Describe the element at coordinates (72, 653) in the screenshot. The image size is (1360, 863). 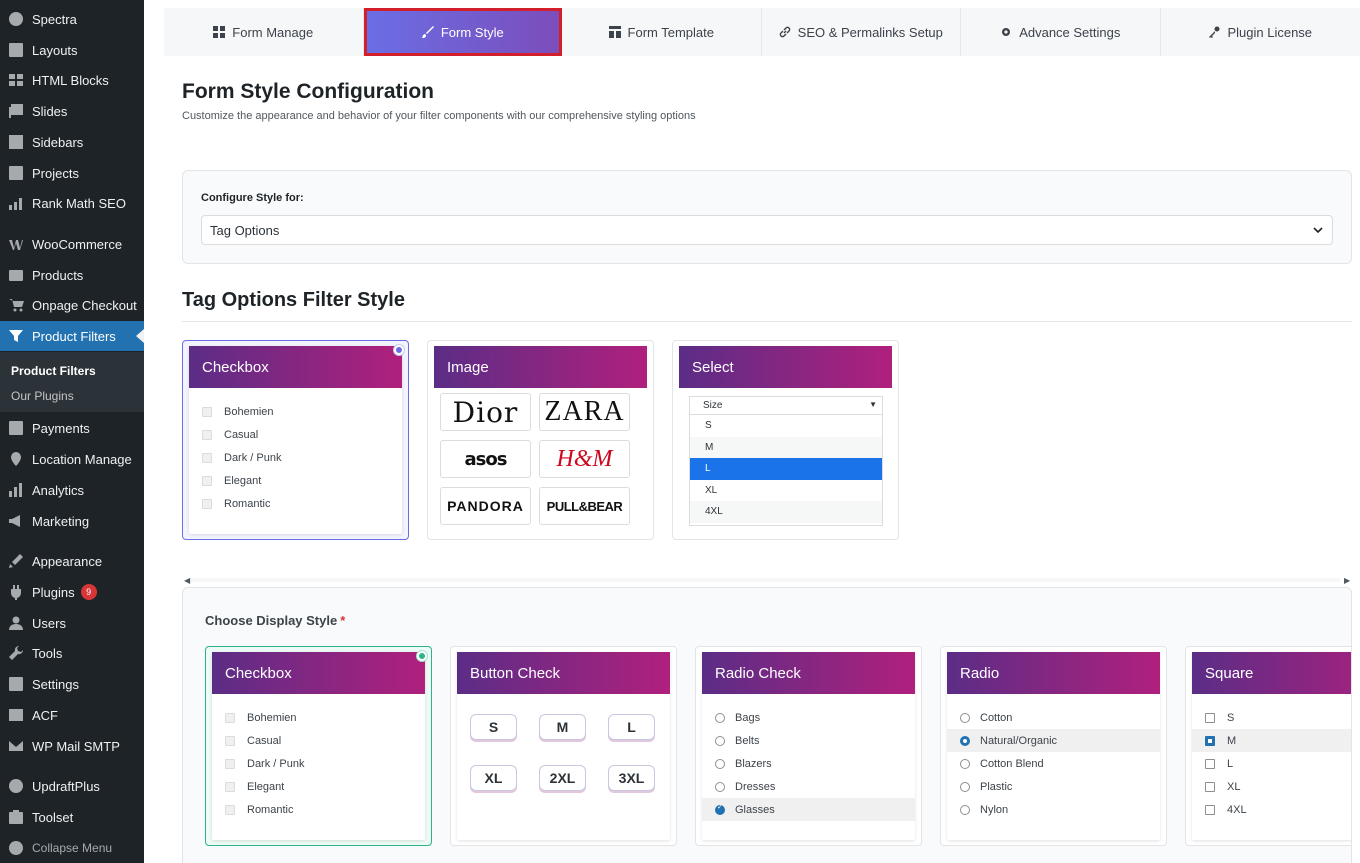
I see `sidebar-item-tools: Tools` at that location.